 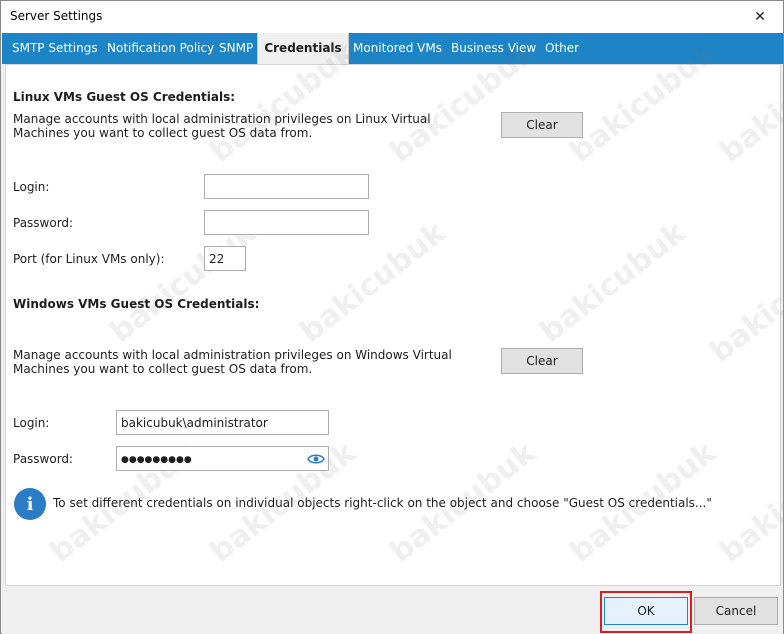 I want to click on tab-credentials: Credentials, so click(x=303, y=48).